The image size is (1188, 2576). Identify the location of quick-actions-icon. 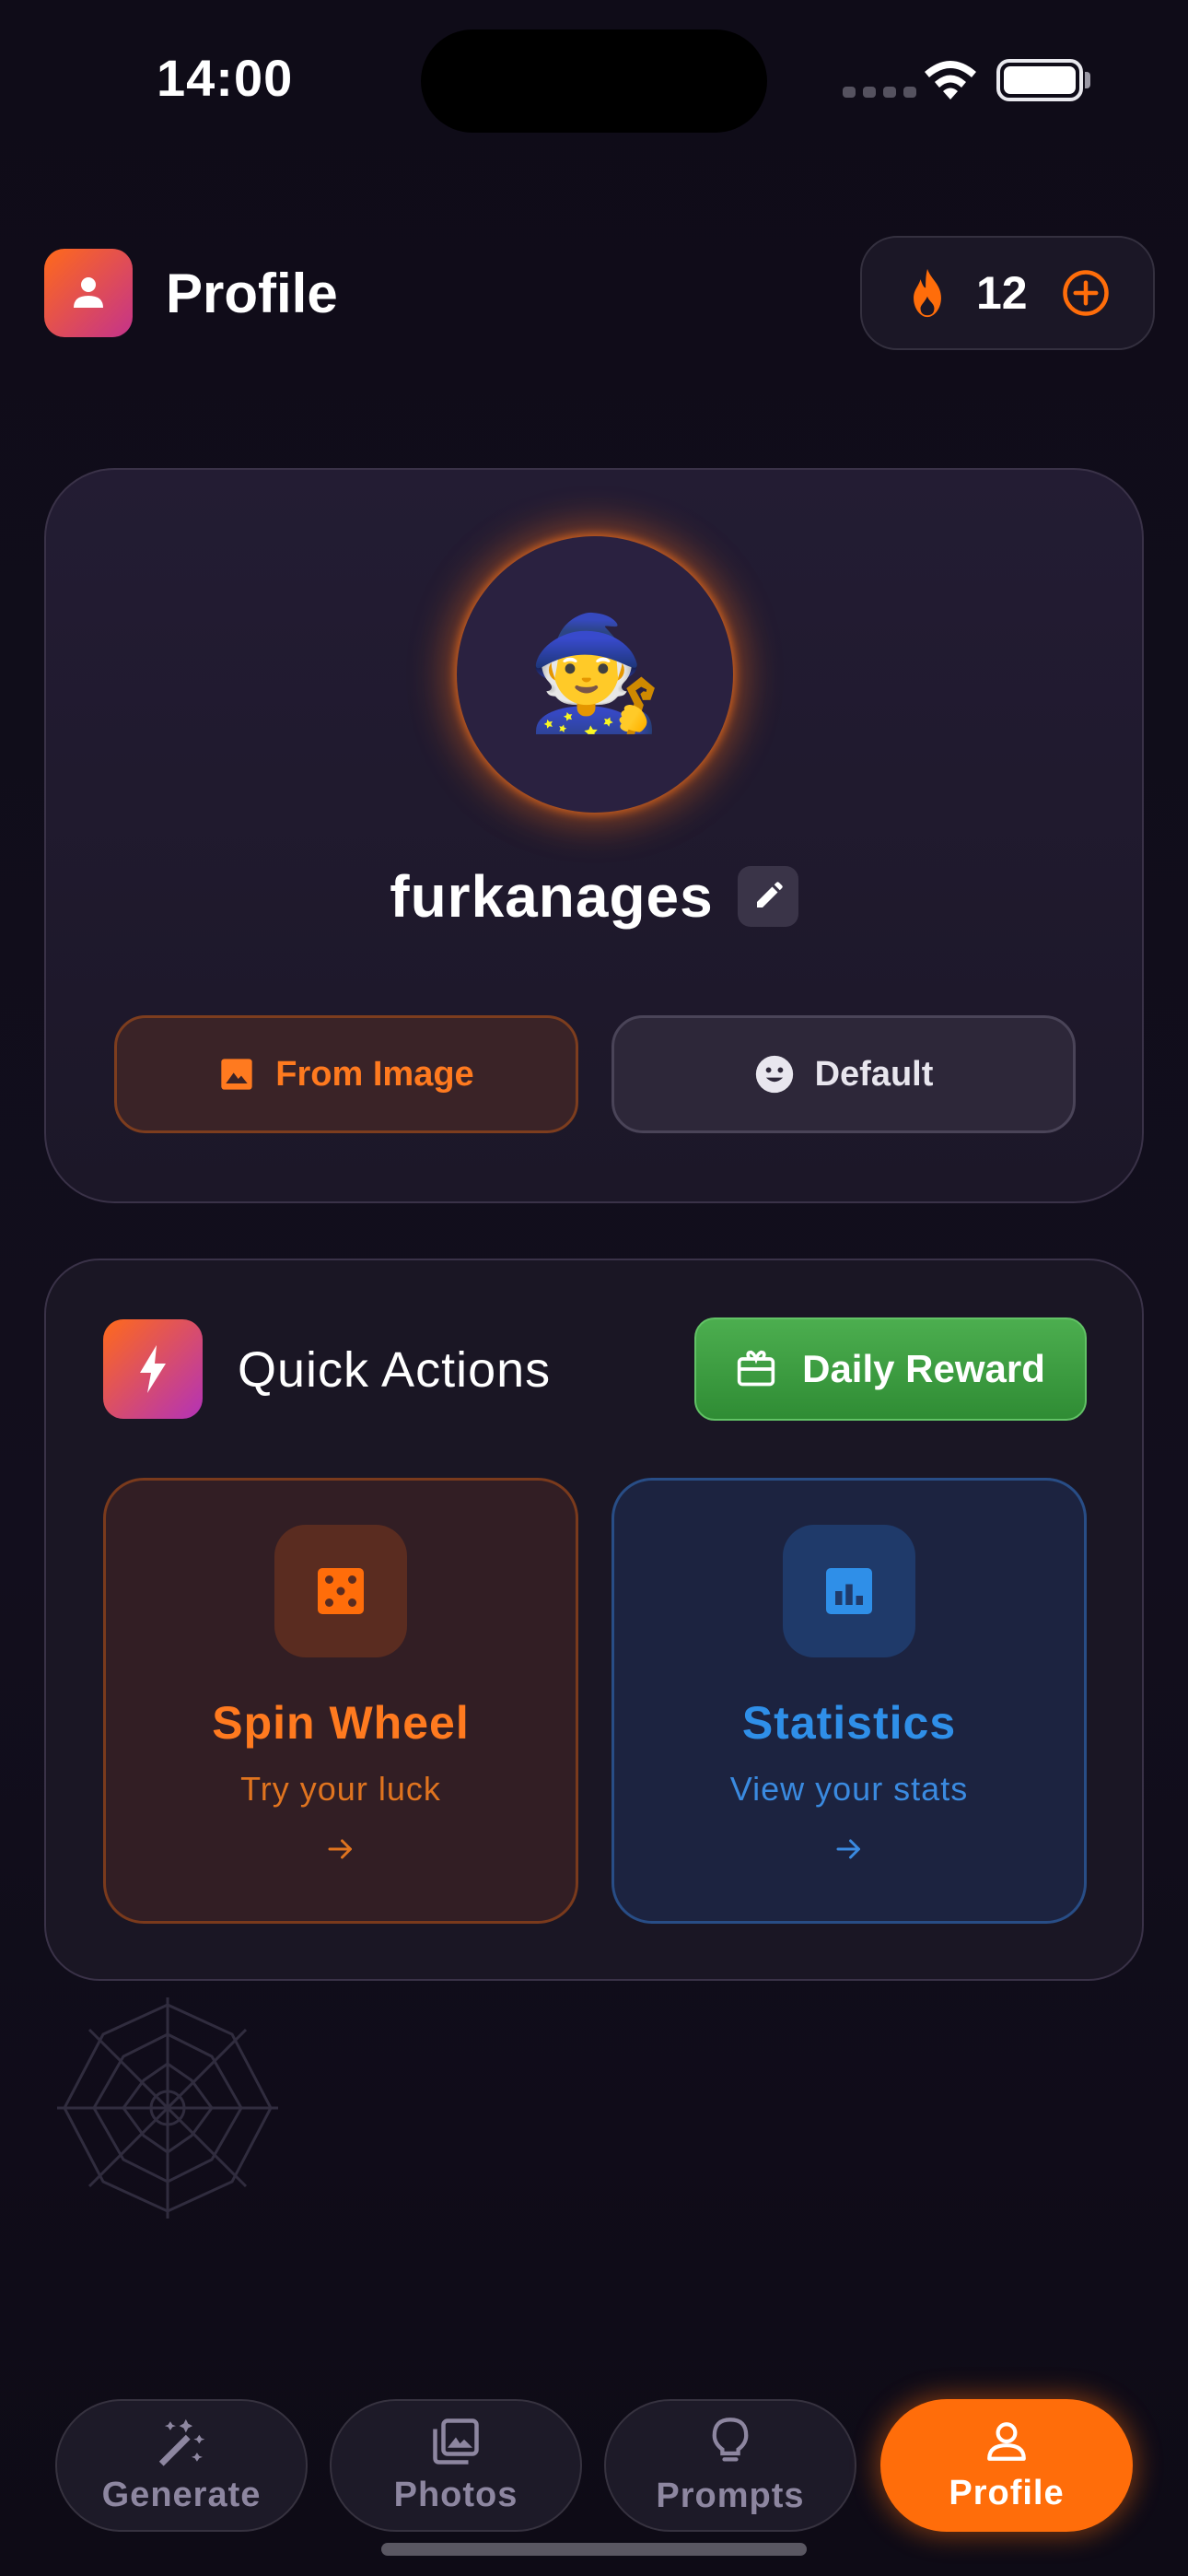
(153, 1369).